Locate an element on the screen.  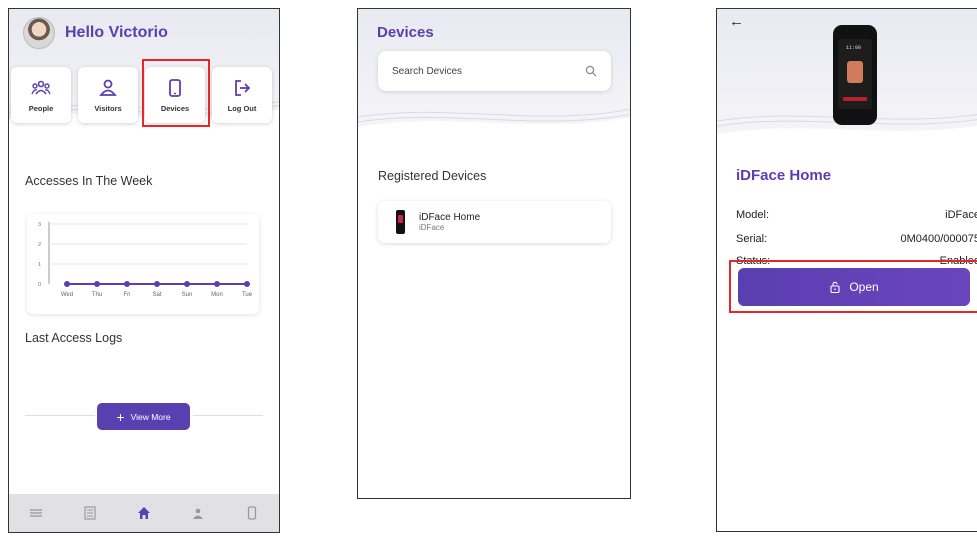
x-tick-label: Sun is located at coordinates (187, 295).